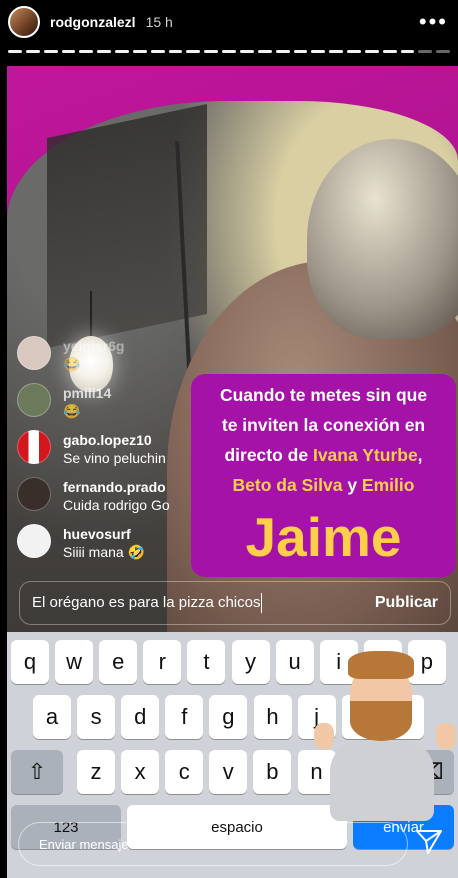 Image resolution: width=458 pixels, height=878 pixels. What do you see at coordinates (37, 772) in the screenshot?
I see `shift-key: ⇧` at bounding box center [37, 772].